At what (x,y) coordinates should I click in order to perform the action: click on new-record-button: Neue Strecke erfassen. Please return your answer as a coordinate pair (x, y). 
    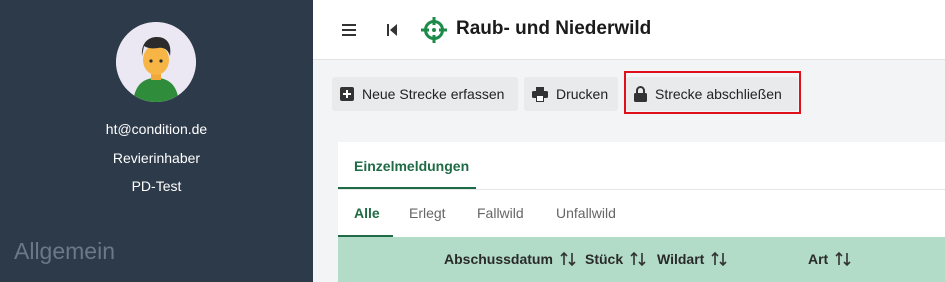
    Looking at the image, I should click on (425, 94).